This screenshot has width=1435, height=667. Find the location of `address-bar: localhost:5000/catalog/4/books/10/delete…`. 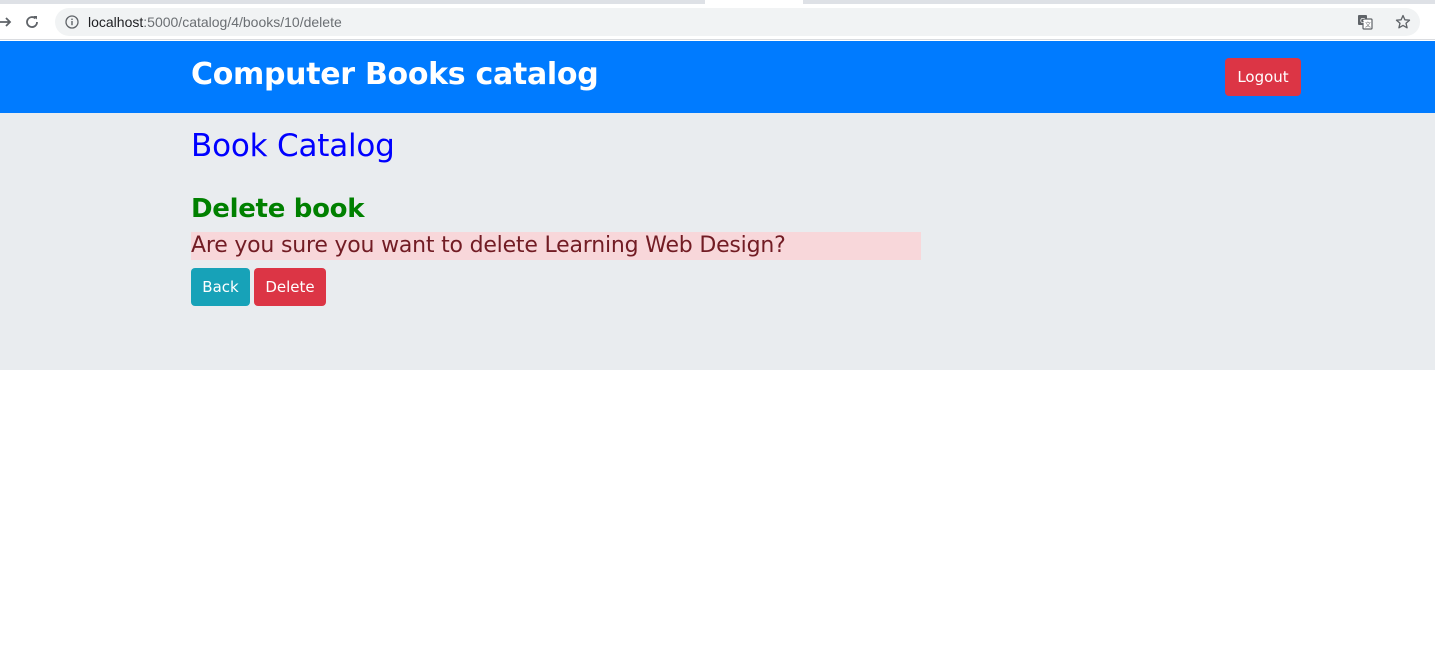

address-bar: localhost:5000/catalog/4/books/10/delete… is located at coordinates (737, 22).